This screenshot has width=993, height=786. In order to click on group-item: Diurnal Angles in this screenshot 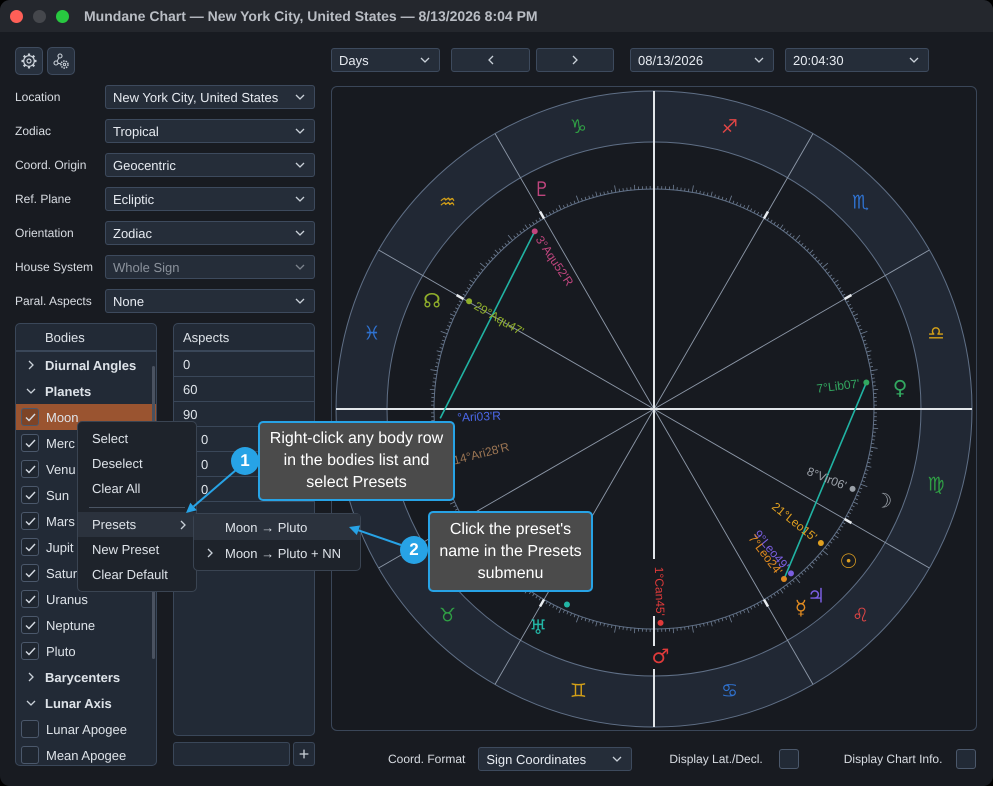, I will do `click(90, 365)`.